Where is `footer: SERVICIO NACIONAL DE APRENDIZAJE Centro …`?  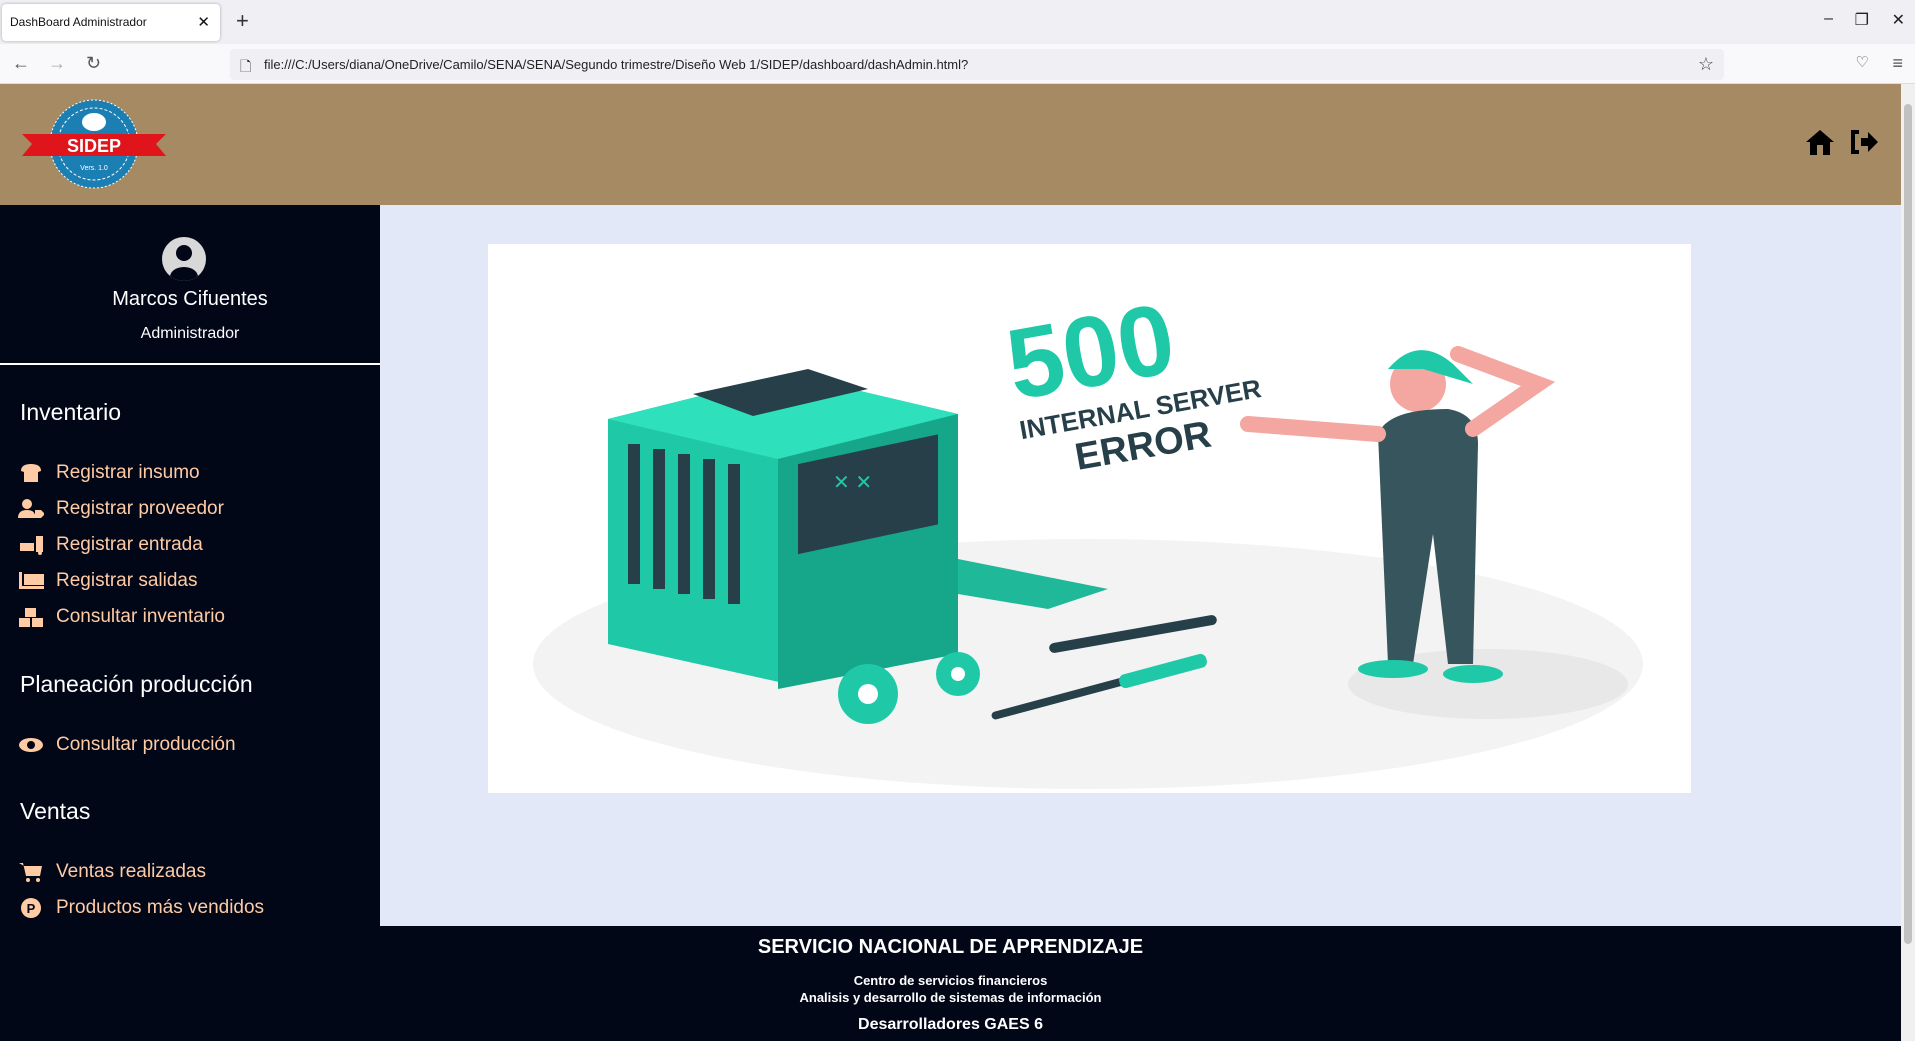
footer: SERVICIO NACIONAL DE APRENDIZAJE Centro … is located at coordinates (950, 983).